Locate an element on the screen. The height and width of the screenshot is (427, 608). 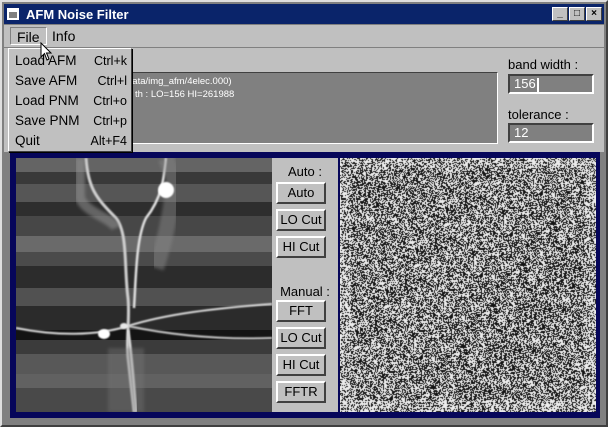
log-line: th : LO=156 HI=261988 is located at coordinates (185, 94).